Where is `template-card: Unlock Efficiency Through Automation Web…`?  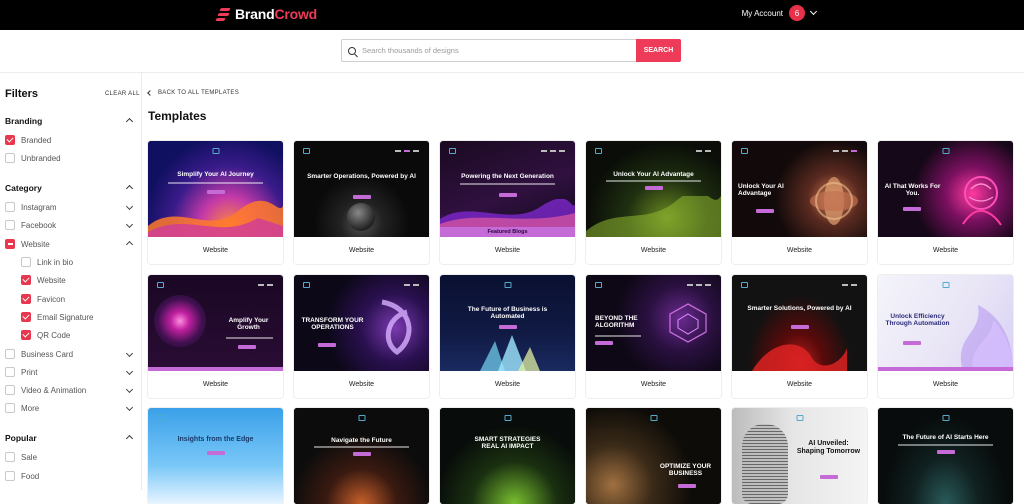
template-card: Unlock Efficiency Through Automation Web… is located at coordinates (945, 336).